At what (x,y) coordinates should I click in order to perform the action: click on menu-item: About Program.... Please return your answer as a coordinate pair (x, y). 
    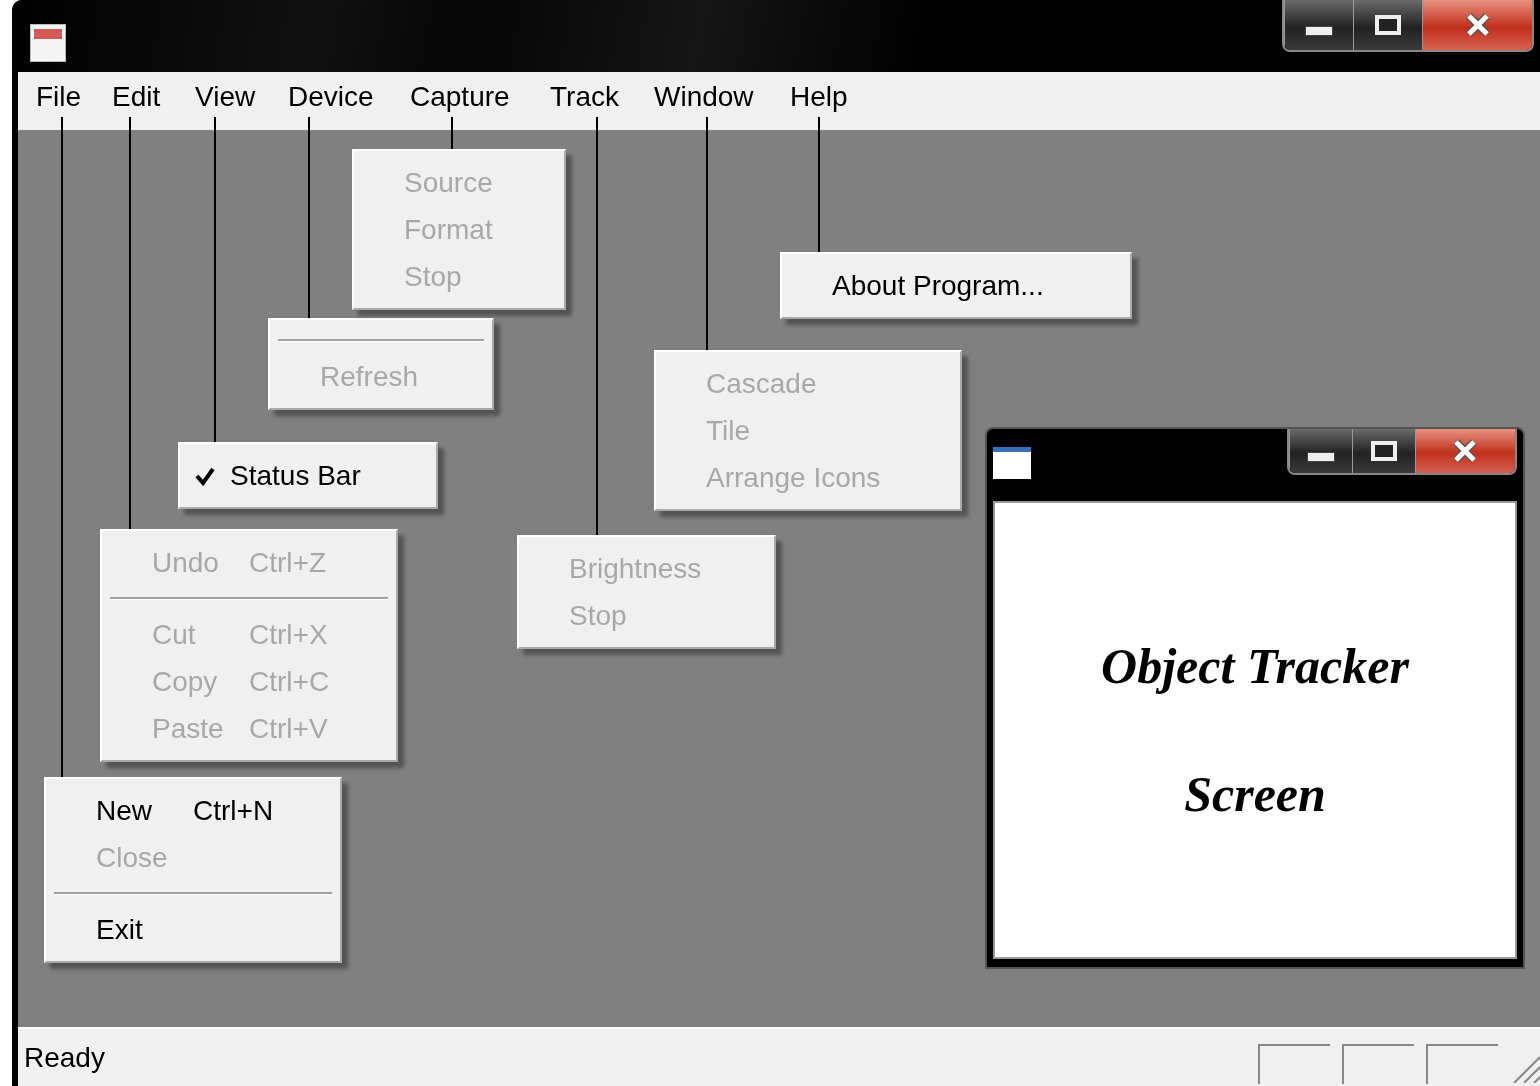
    Looking at the image, I should click on (956, 285).